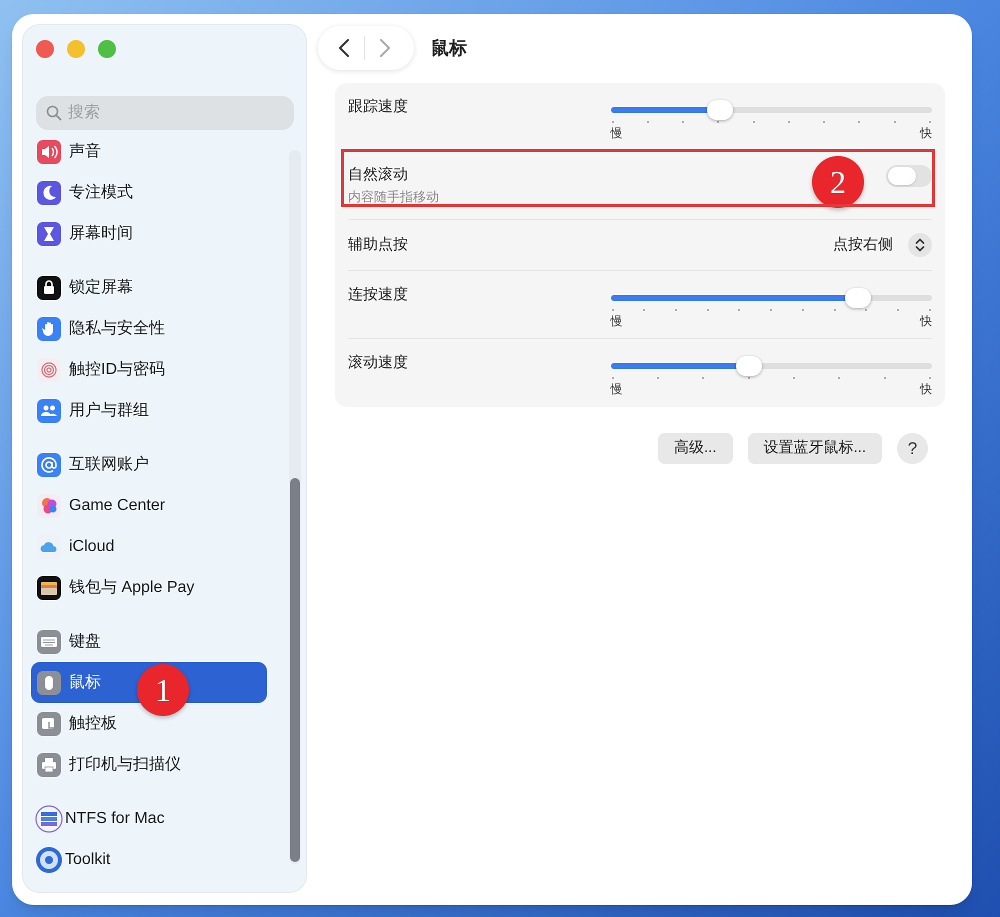  I want to click on step-badge-overlay: 2, so click(838, 182).